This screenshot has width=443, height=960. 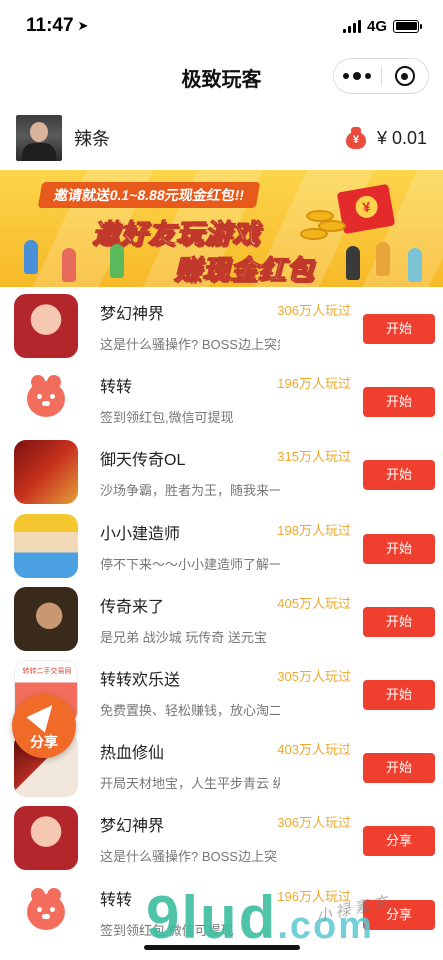 I want to click on builder-icon, so click(x=46, y=545).